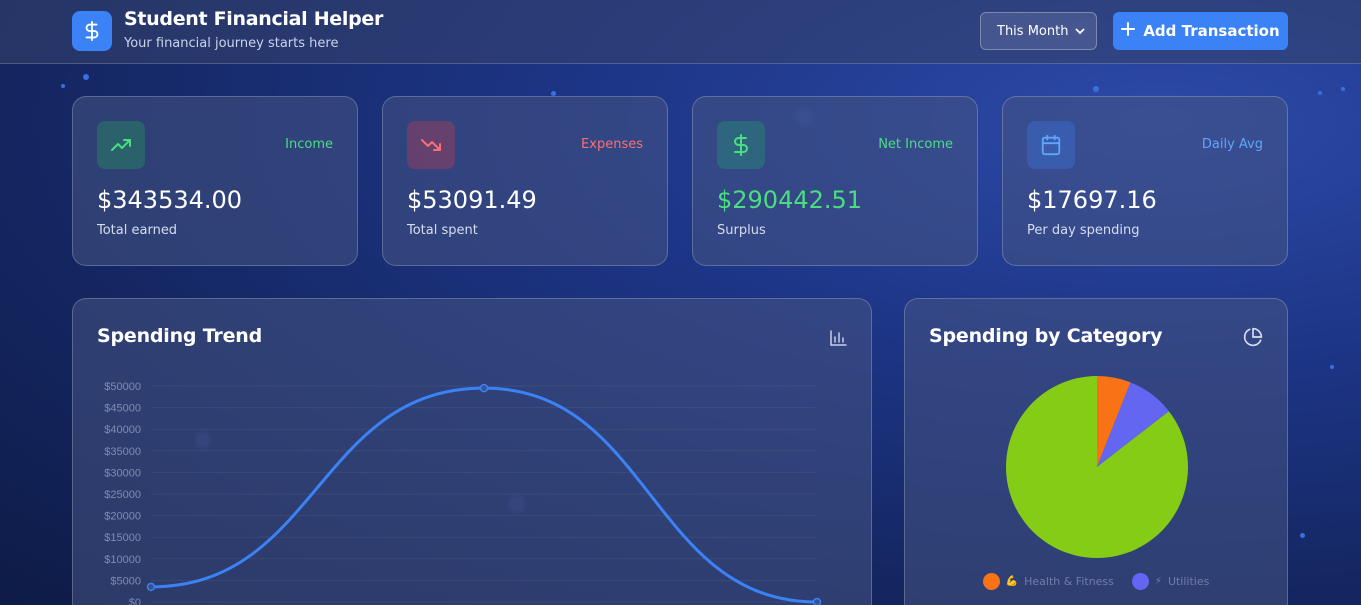  I want to click on y-tick-label: $40000, so click(122, 430).